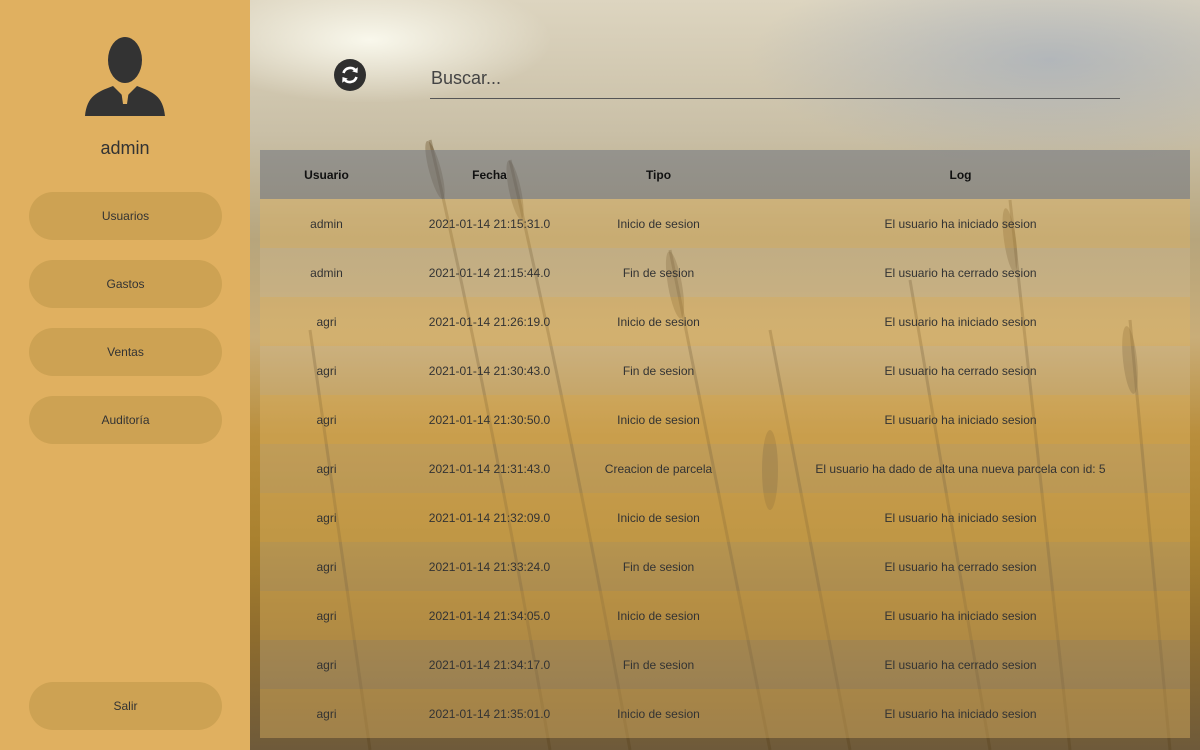  I want to click on cell-fecha: 2021-01-14 21:32:09.0, so click(489, 517).